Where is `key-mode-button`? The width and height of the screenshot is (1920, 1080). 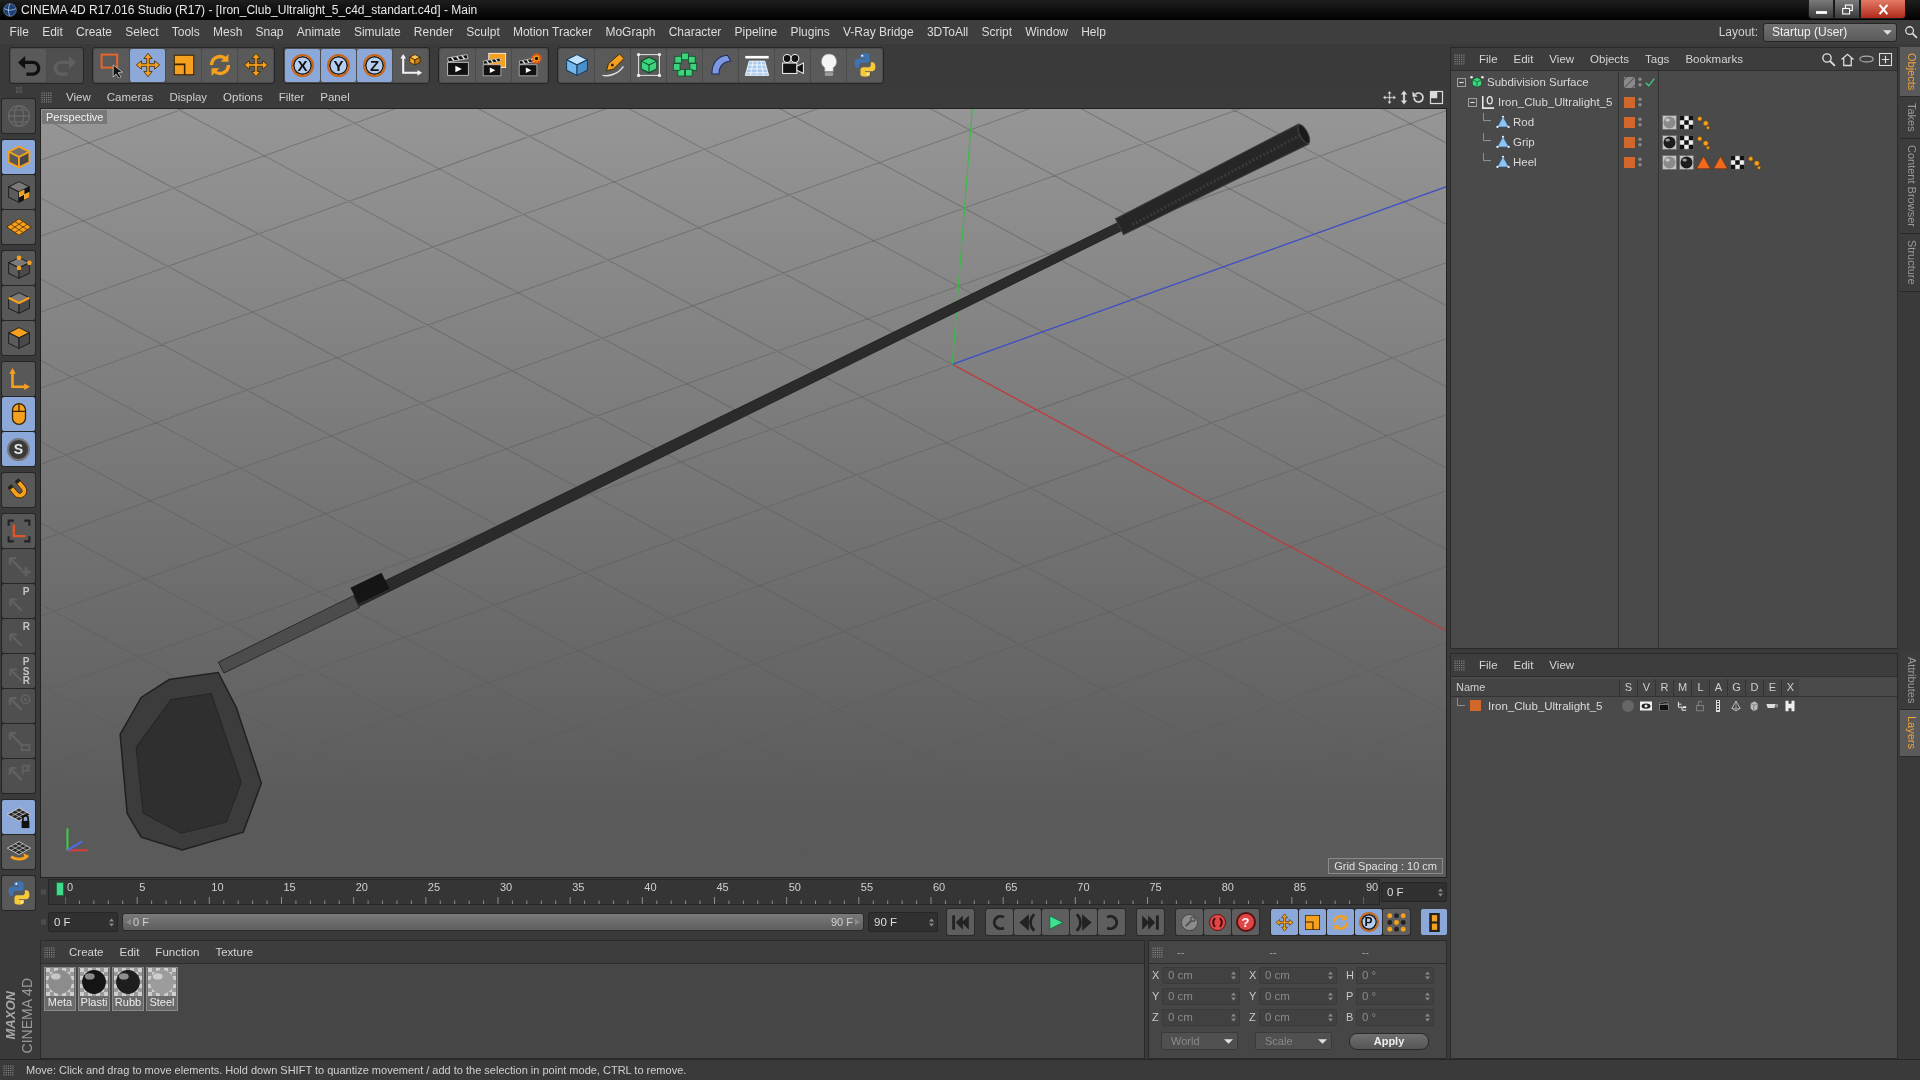 key-mode-button is located at coordinates (1396, 922).